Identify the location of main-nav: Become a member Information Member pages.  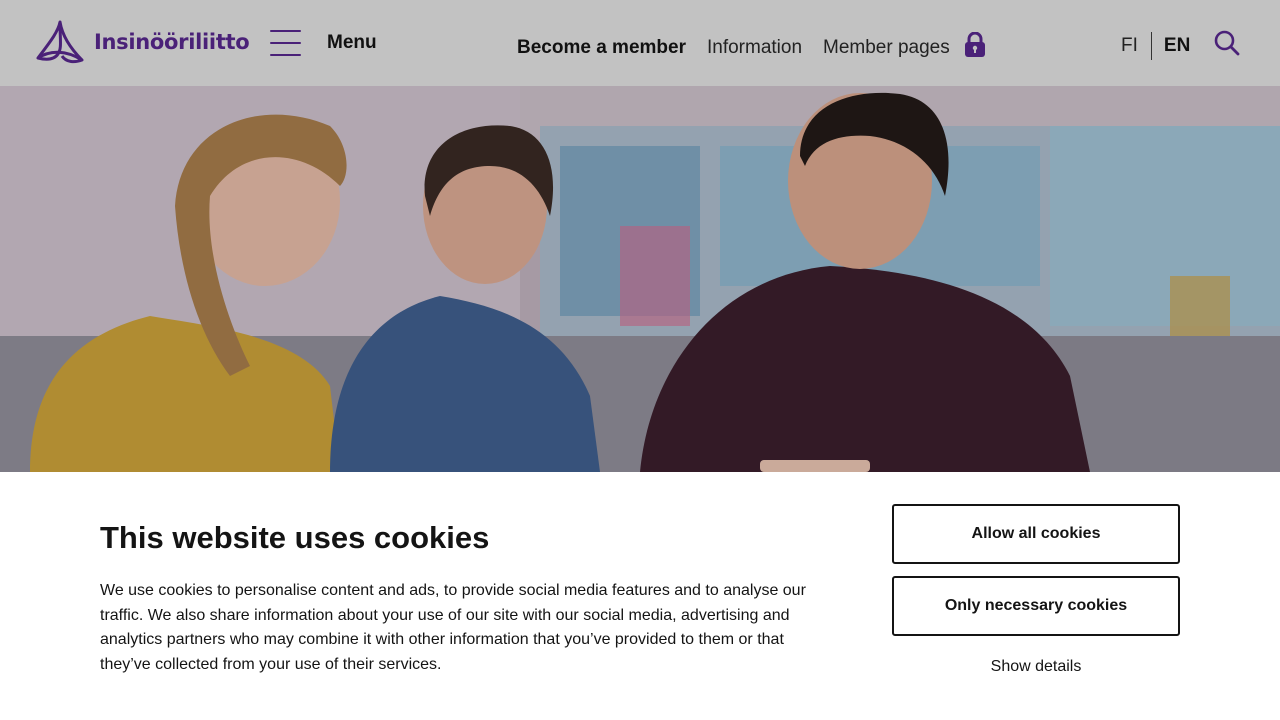
(751, 47).